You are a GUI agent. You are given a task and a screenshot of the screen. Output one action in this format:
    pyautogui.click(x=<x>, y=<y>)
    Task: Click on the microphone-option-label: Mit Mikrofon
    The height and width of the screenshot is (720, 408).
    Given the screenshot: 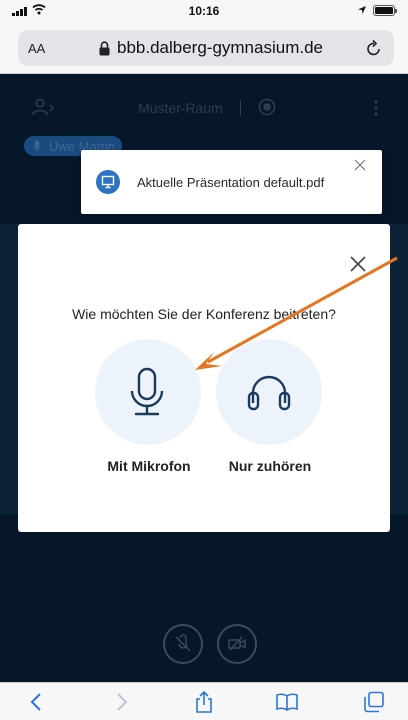 What is the action you would take?
    pyautogui.click(x=149, y=466)
    